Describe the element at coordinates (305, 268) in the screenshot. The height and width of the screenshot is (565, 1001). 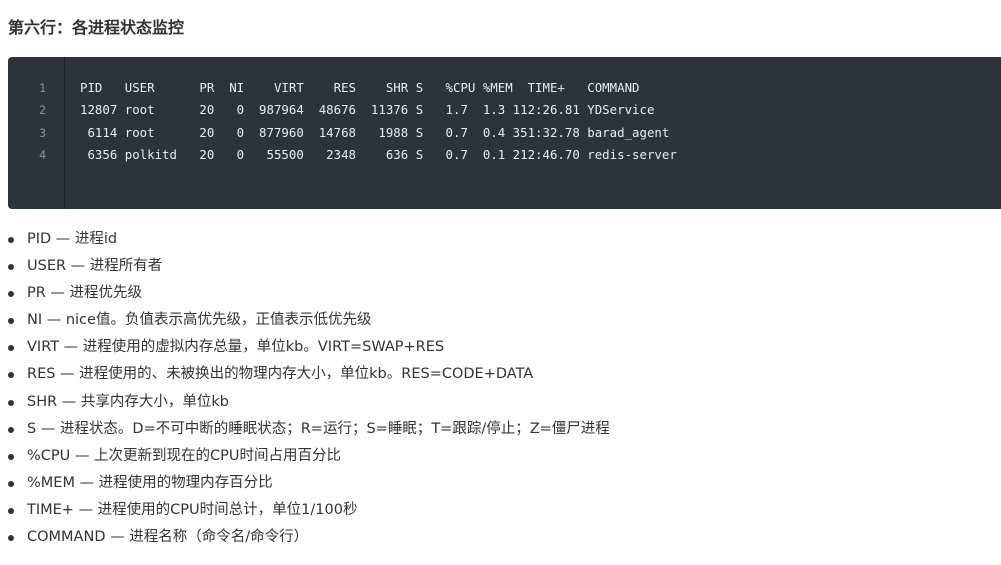
I see `list-item: USER — 进程所有者` at that location.